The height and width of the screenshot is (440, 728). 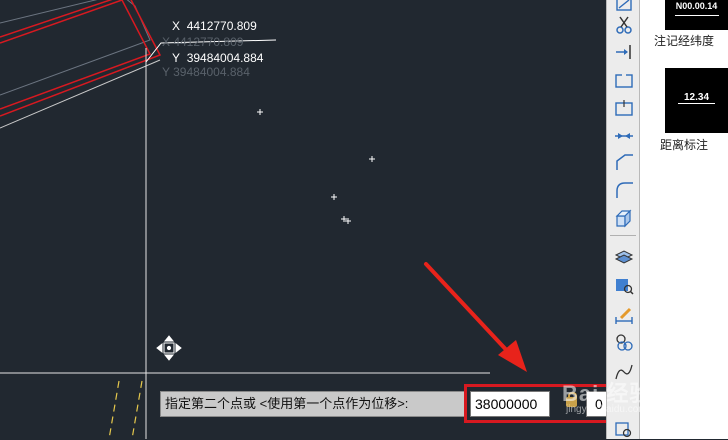 What do you see at coordinates (623, 235) in the screenshot?
I see `toolbar-separator` at bounding box center [623, 235].